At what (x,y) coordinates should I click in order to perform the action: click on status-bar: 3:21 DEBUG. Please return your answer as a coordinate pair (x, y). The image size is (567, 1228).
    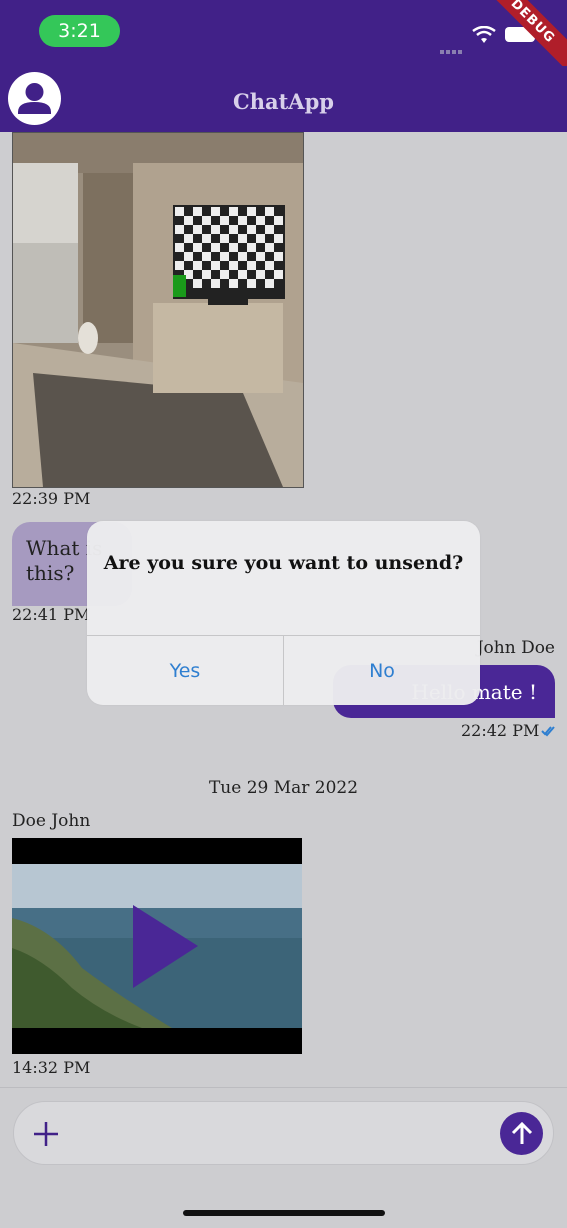
    Looking at the image, I should click on (283, 36).